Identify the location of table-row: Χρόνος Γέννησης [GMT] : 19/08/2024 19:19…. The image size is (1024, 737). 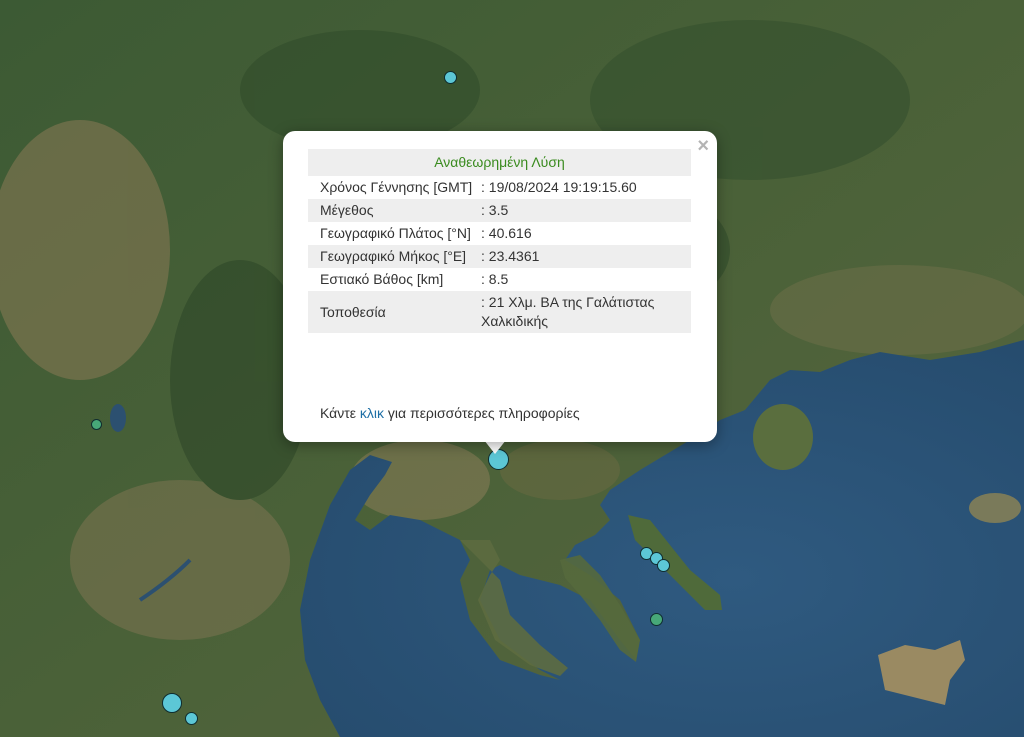
(499, 187).